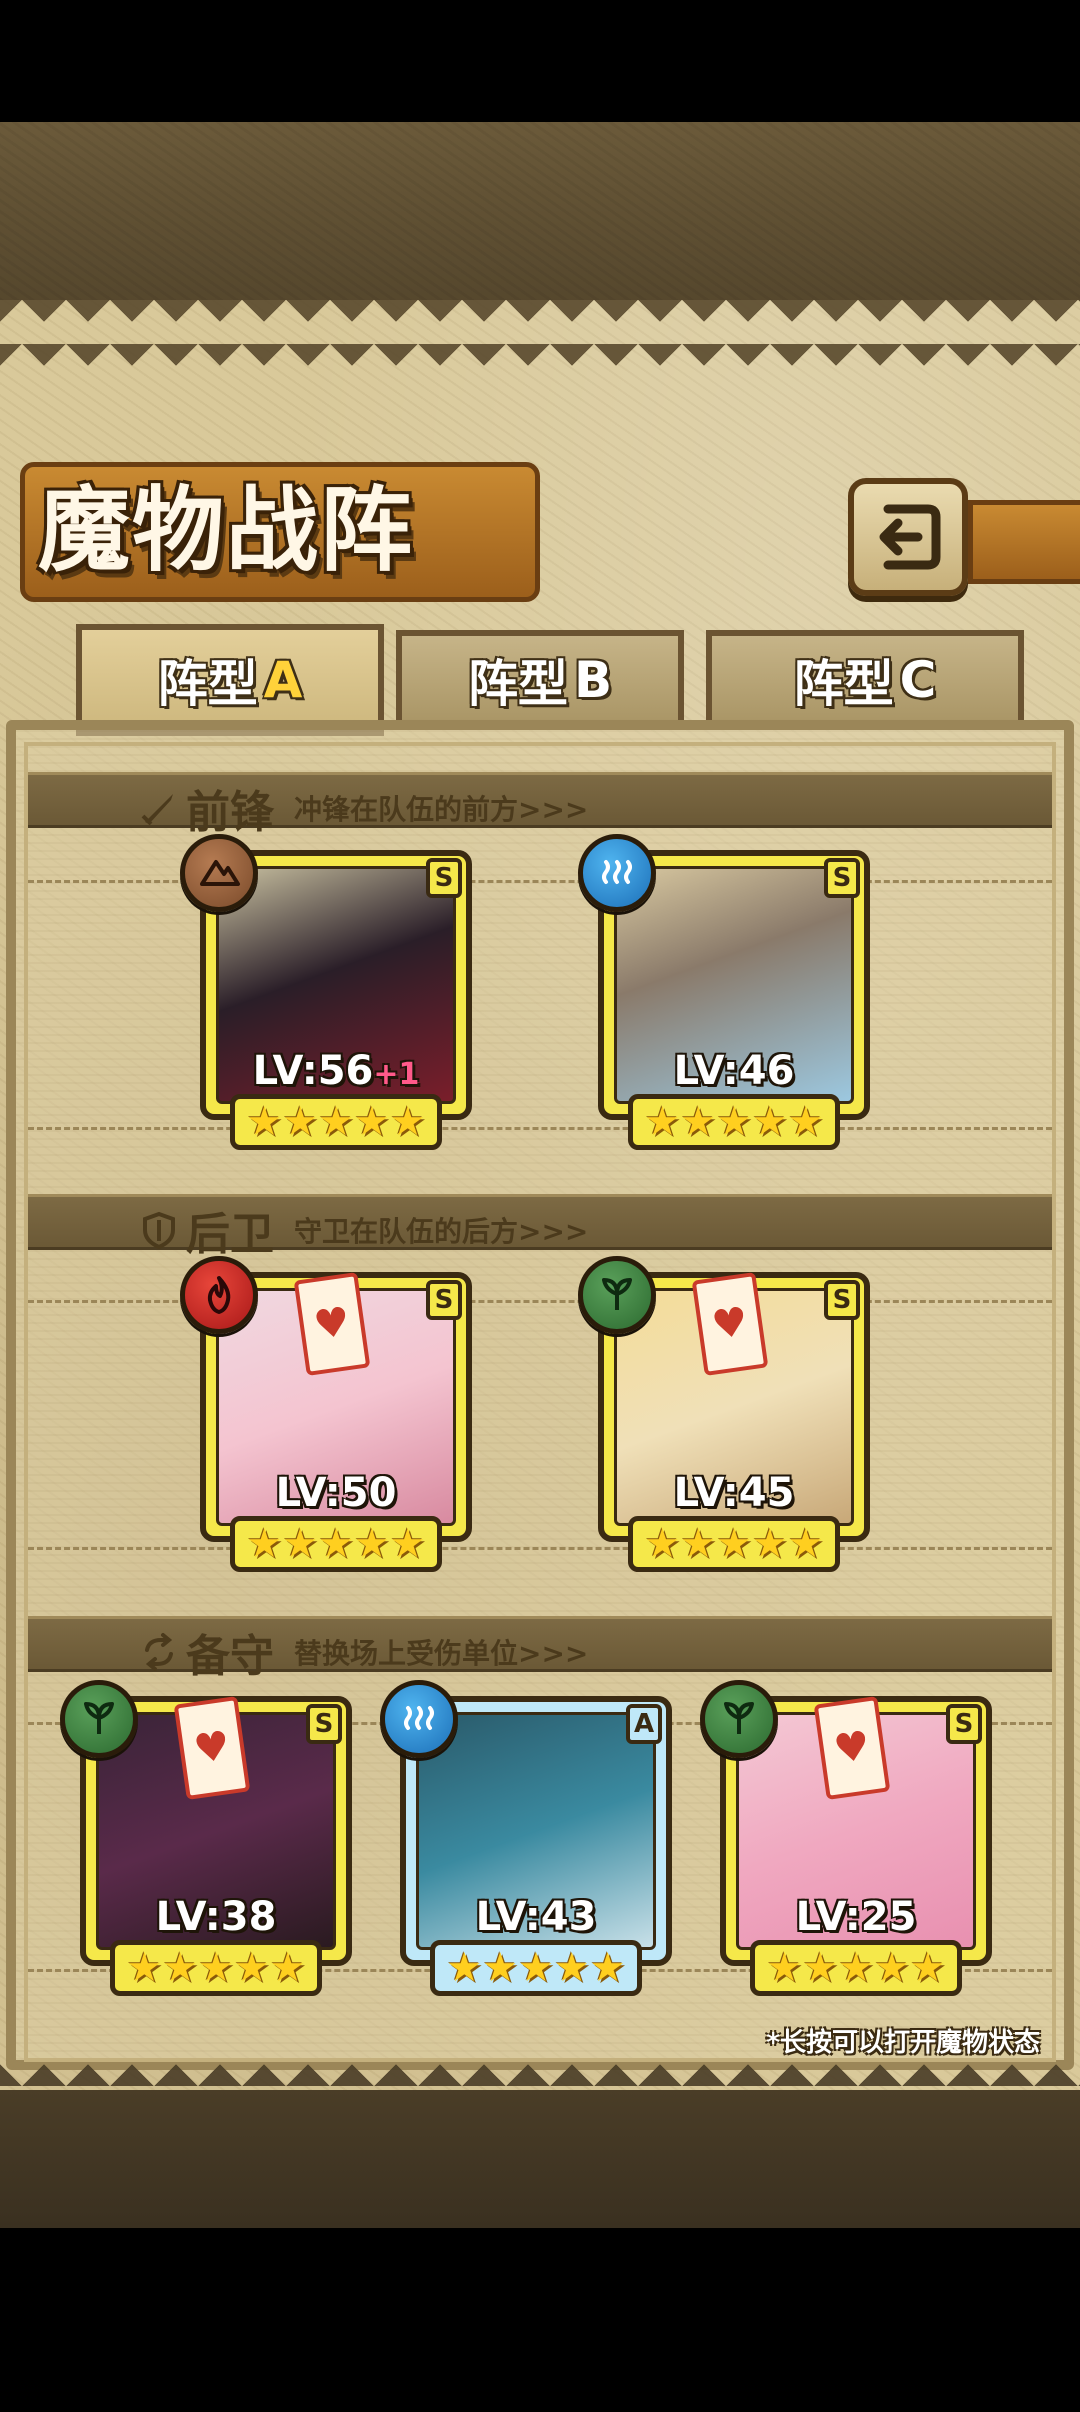  What do you see at coordinates (918, 680) in the screenshot?
I see `tab-letter: C` at bounding box center [918, 680].